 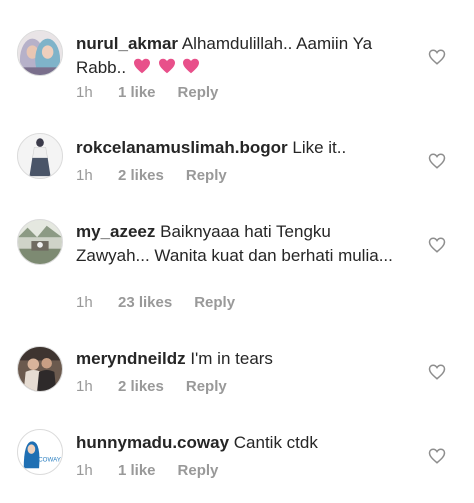 What do you see at coordinates (115, 231) in the screenshot?
I see `comment-username: my_azeez` at bounding box center [115, 231].